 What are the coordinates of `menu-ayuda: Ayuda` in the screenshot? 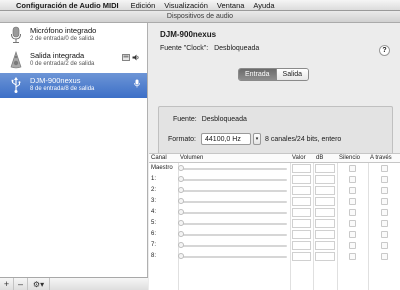 It's located at (263, 5).